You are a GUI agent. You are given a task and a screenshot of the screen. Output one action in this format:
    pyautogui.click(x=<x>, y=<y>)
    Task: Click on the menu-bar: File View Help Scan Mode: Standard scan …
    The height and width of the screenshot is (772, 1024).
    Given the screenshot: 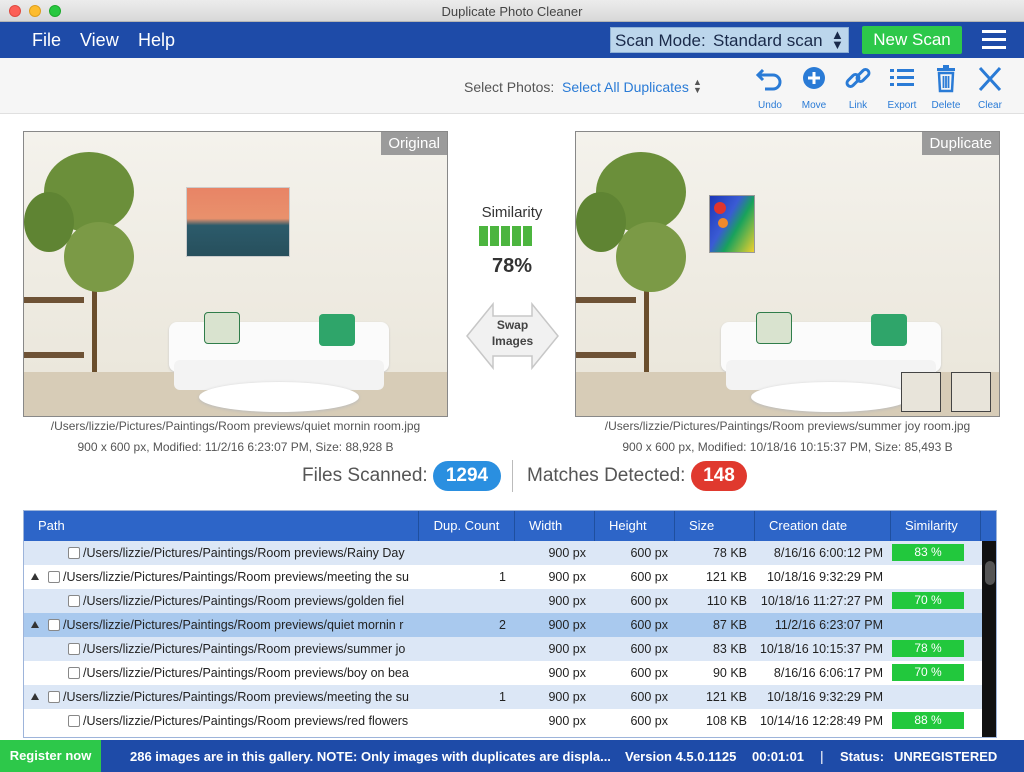 What is the action you would take?
    pyautogui.click(x=512, y=40)
    